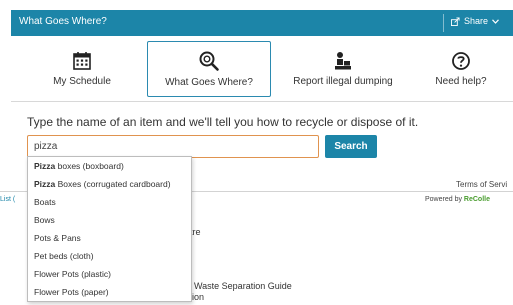 The width and height of the screenshot is (513, 305). What do you see at coordinates (82, 61) in the screenshot?
I see `calendar-icon` at bounding box center [82, 61].